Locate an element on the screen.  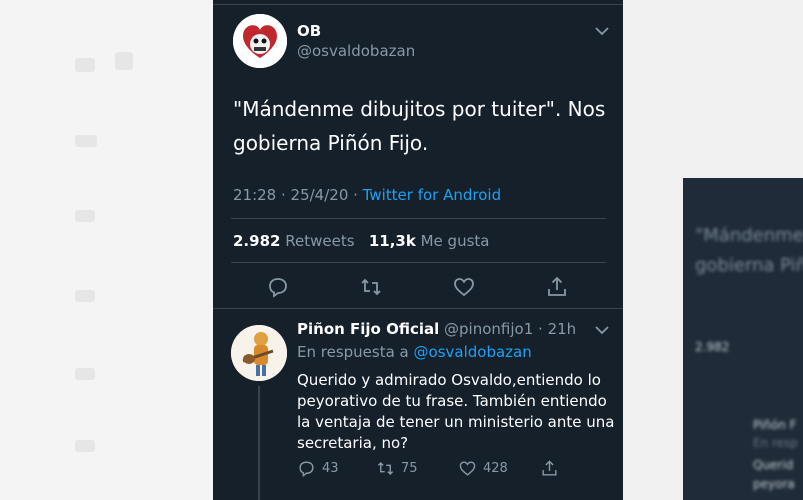
tweet-text-line-1: "Mándenme dibujitos por tuiter". Nos is located at coordinates (419, 109).